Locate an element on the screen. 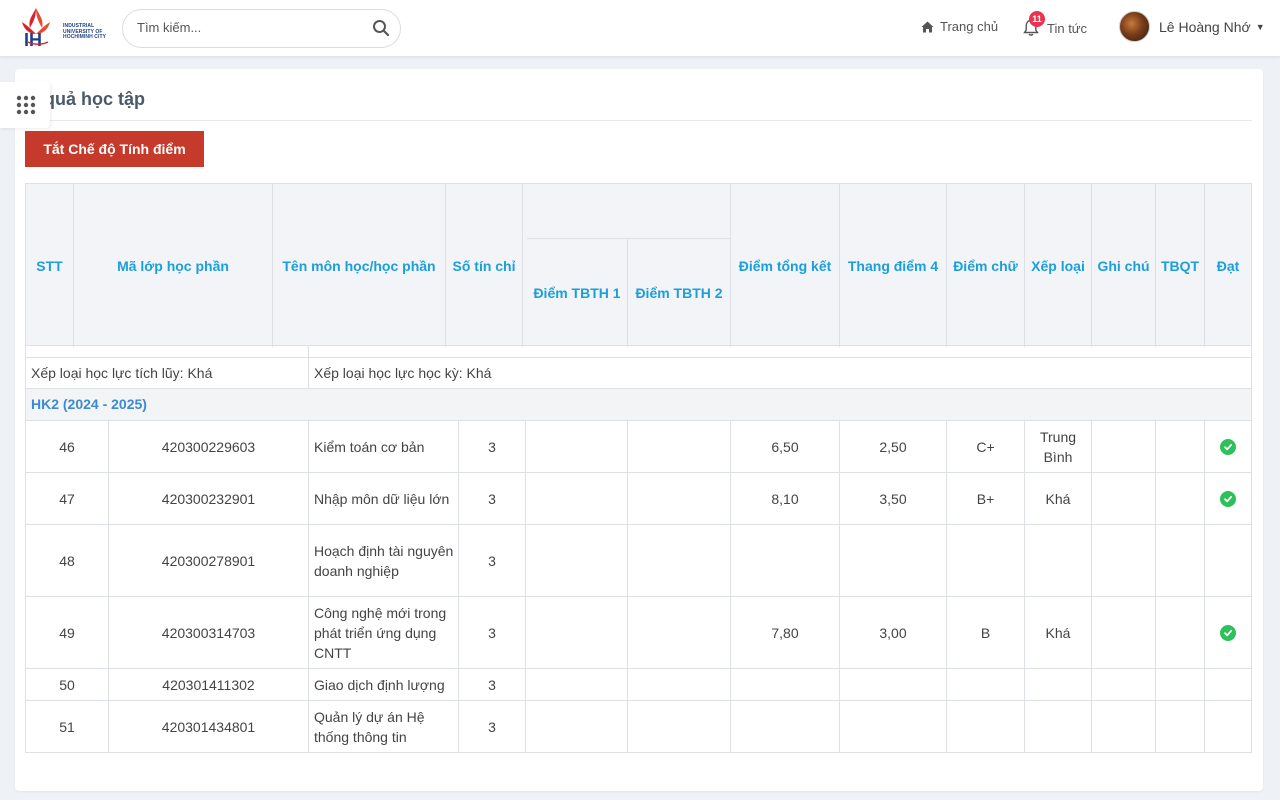  caret-down-icon: ▼ is located at coordinates (1260, 26).